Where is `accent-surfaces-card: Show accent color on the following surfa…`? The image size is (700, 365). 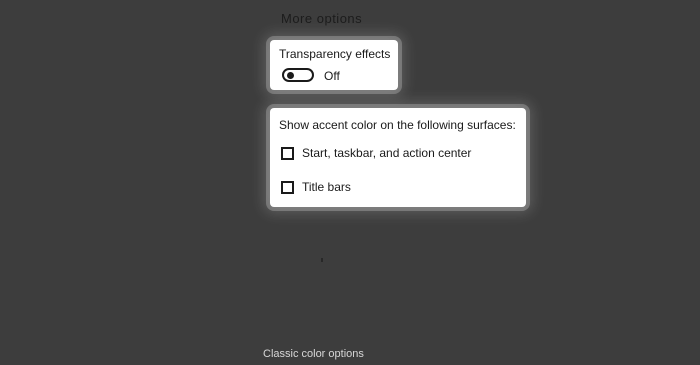 accent-surfaces-card: Show accent color on the following surfa… is located at coordinates (398, 157).